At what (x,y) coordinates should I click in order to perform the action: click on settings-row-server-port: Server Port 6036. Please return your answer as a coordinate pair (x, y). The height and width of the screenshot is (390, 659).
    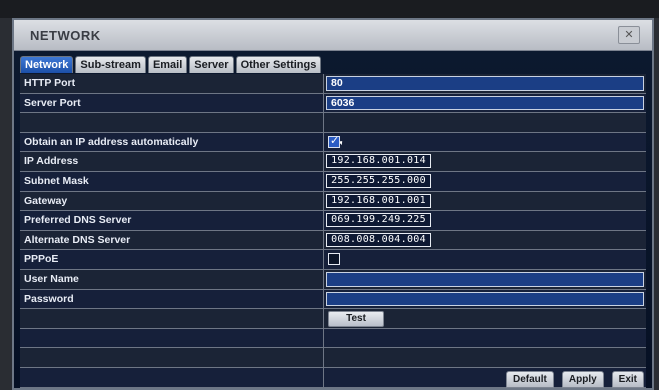
    Looking at the image, I should click on (333, 103).